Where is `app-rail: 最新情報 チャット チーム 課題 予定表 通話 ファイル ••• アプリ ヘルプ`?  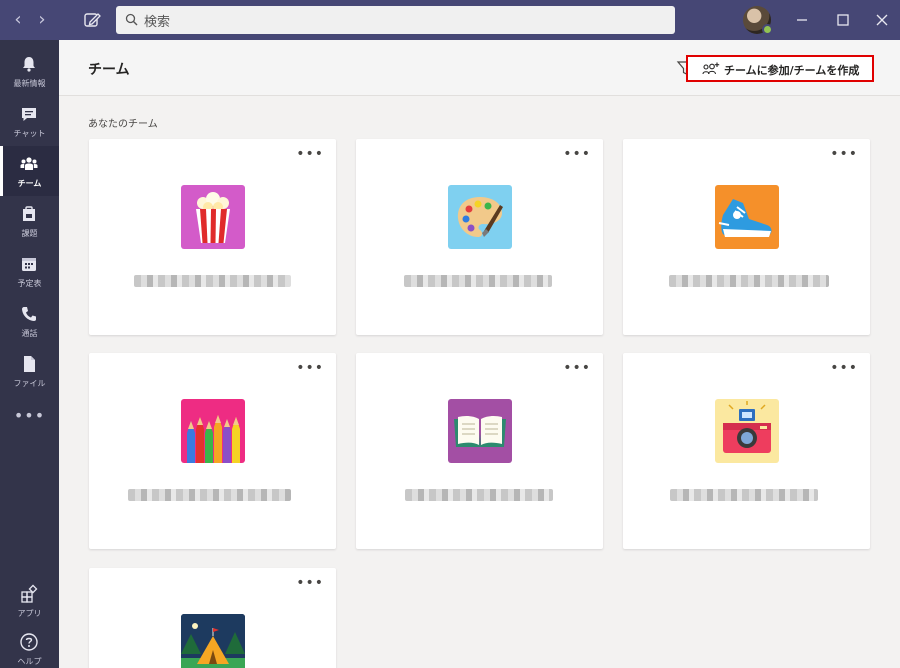
app-rail: 最新情報 チャット チーム 課題 予定表 通話 ファイル ••• アプリ ヘルプ is located at coordinates (29, 354).